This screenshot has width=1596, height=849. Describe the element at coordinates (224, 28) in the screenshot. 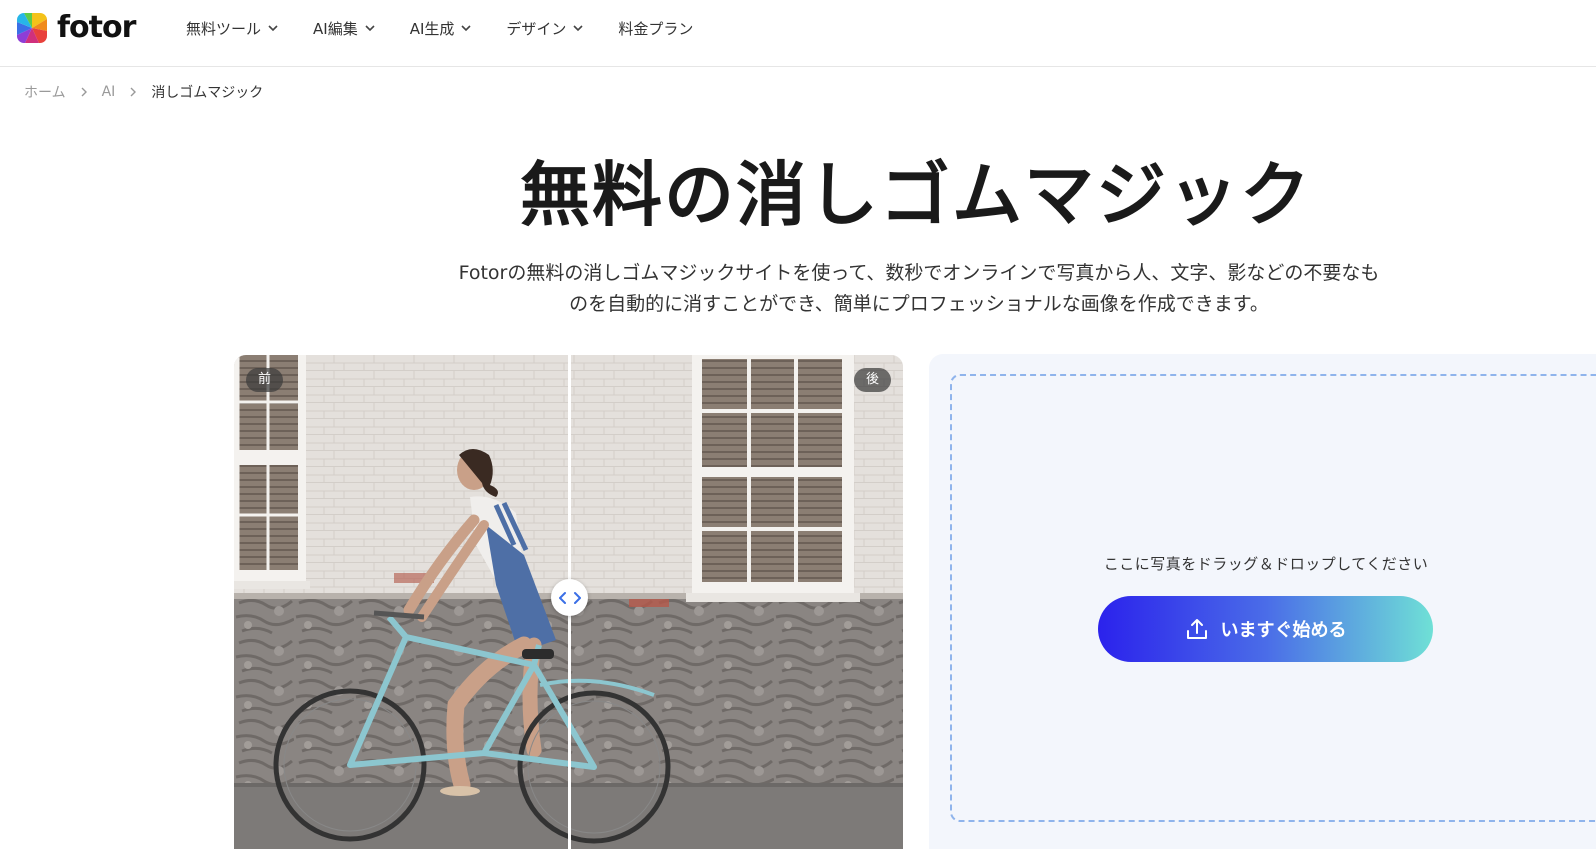

I see `nav-item-label: 無料ツール` at that location.